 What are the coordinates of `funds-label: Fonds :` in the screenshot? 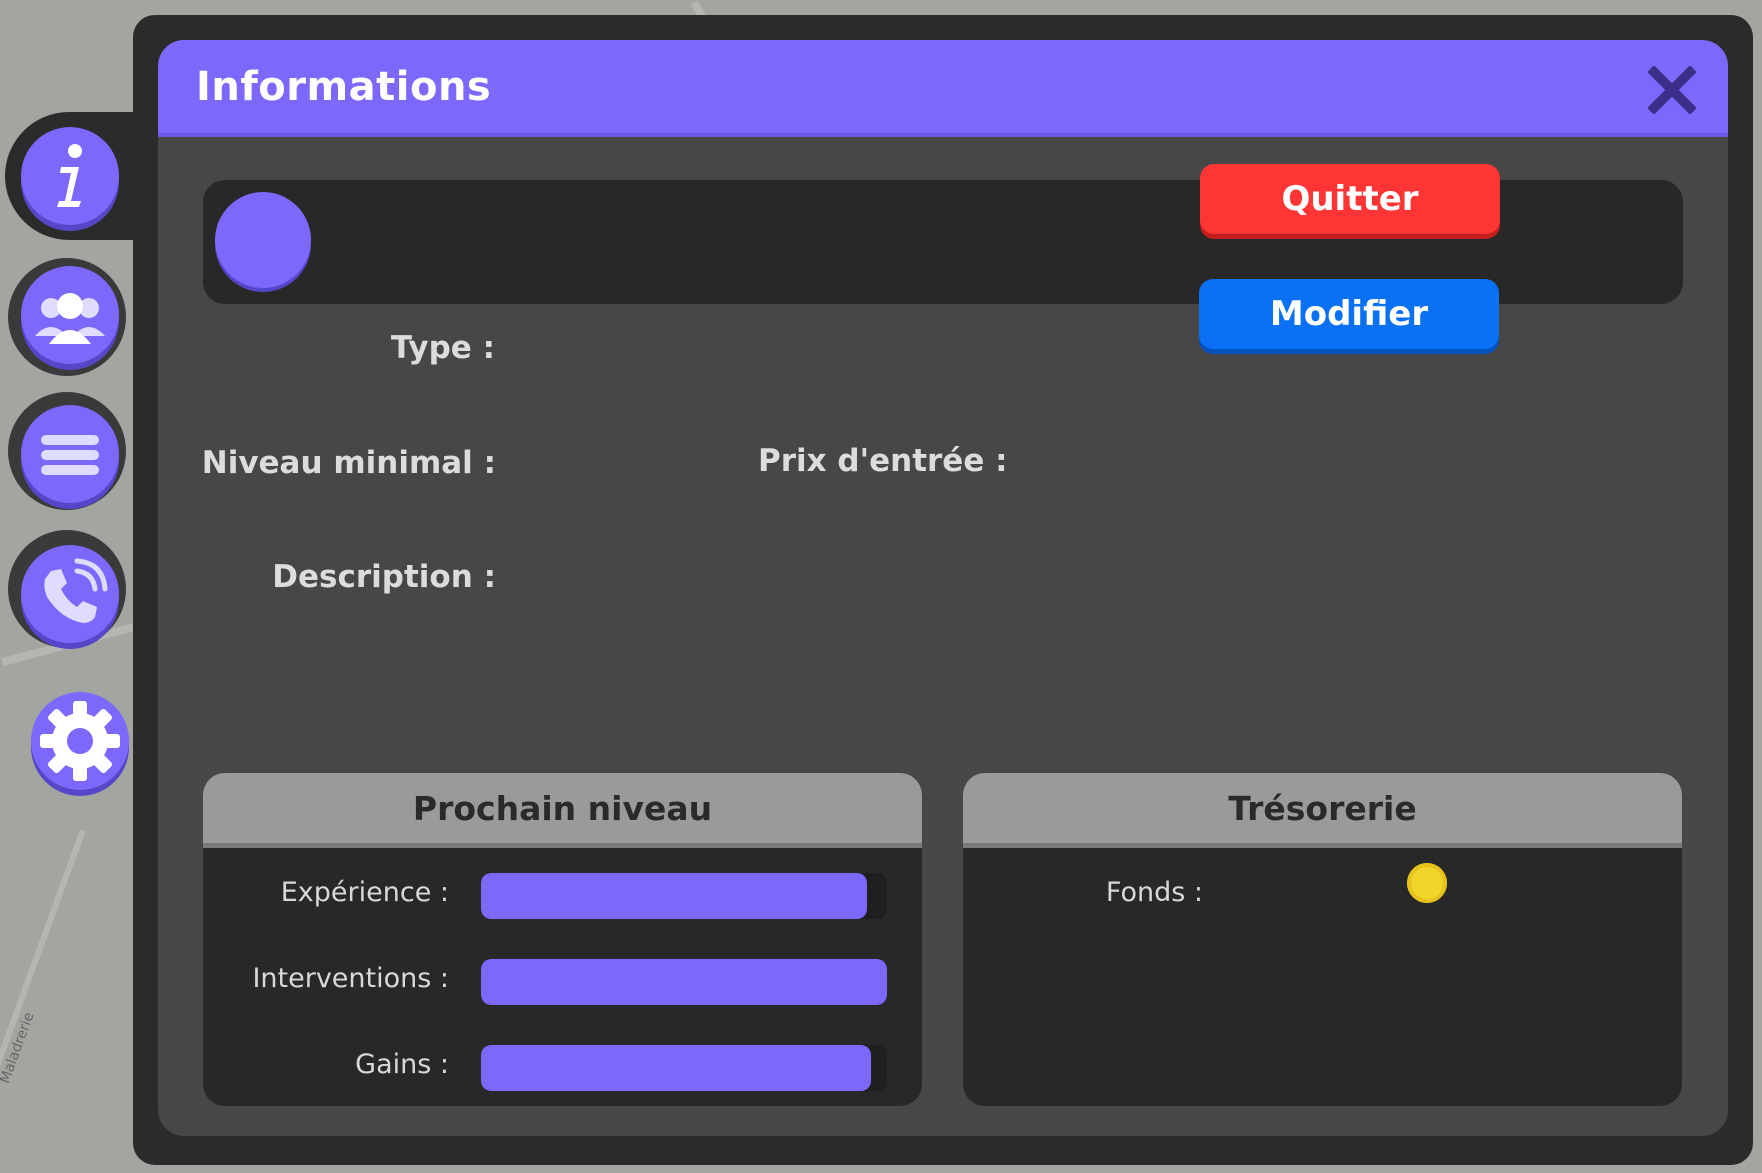 It's located at (1154, 892).